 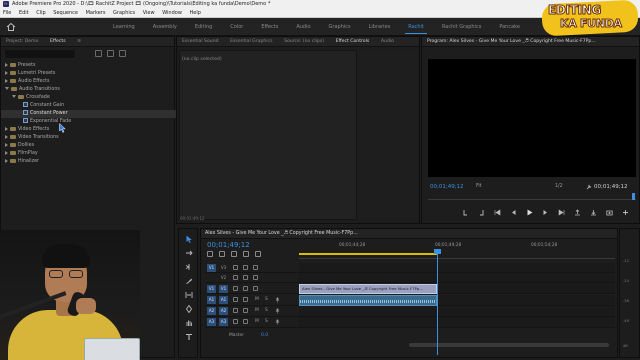 I want to click on razor-tool-icon, so click(x=189, y=281).